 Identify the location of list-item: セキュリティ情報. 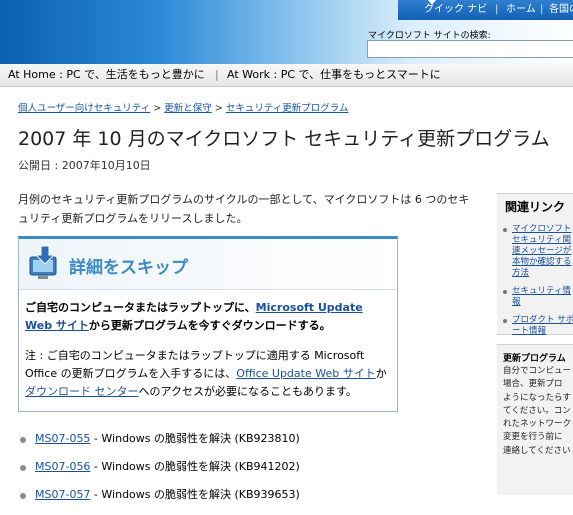
(538, 297).